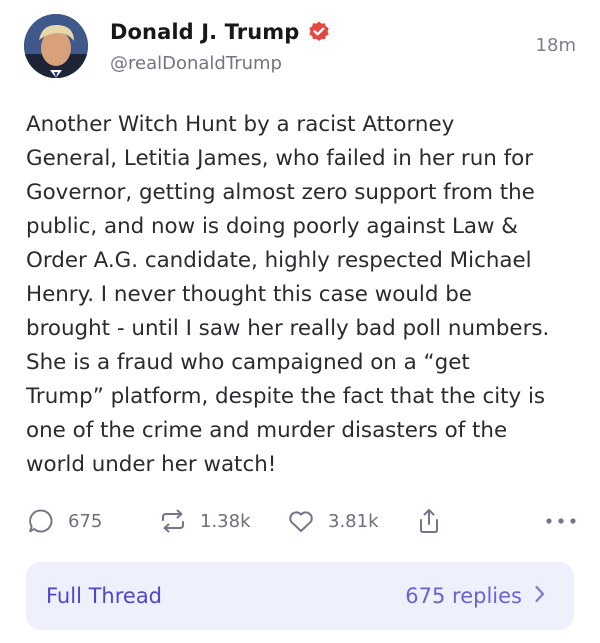  I want to click on post-actions: 675 1.38k 3.81k, so click(302, 521).